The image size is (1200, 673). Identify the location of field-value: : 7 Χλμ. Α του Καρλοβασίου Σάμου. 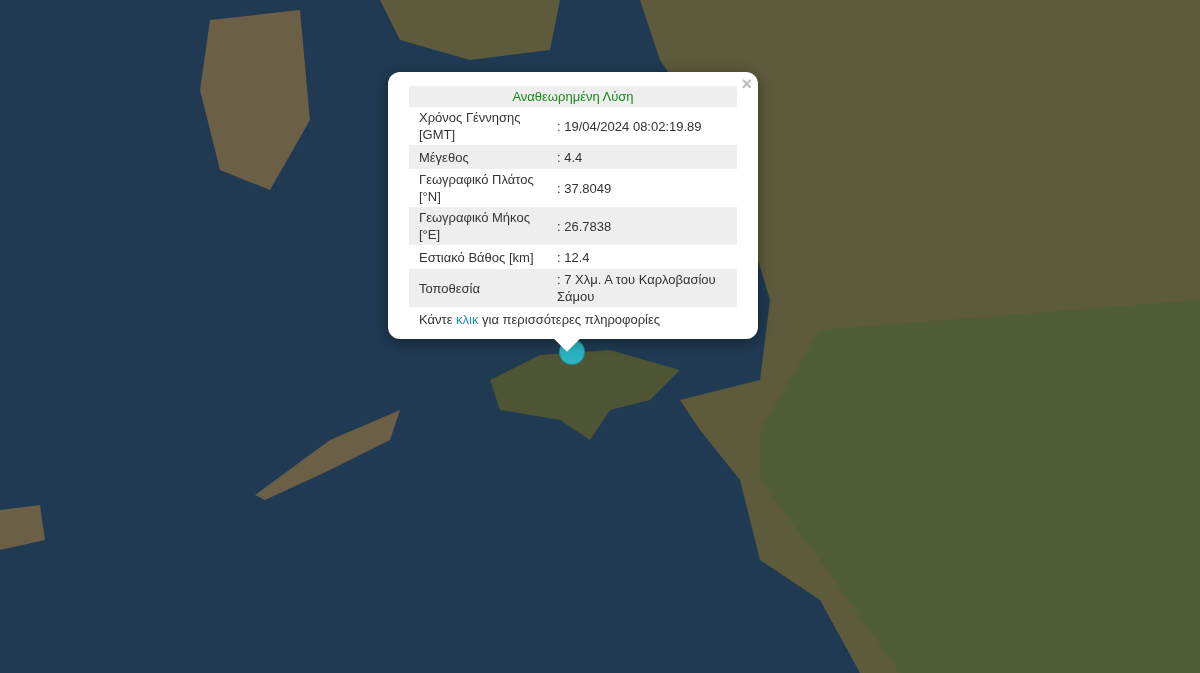
(636, 288).